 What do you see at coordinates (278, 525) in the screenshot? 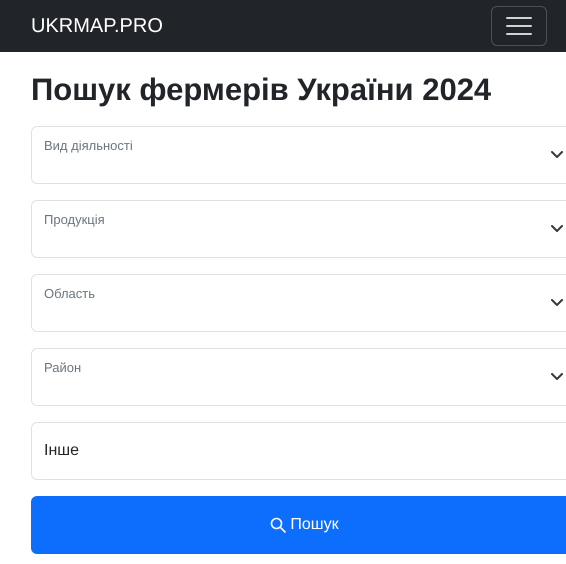
I see `search-icon` at bounding box center [278, 525].